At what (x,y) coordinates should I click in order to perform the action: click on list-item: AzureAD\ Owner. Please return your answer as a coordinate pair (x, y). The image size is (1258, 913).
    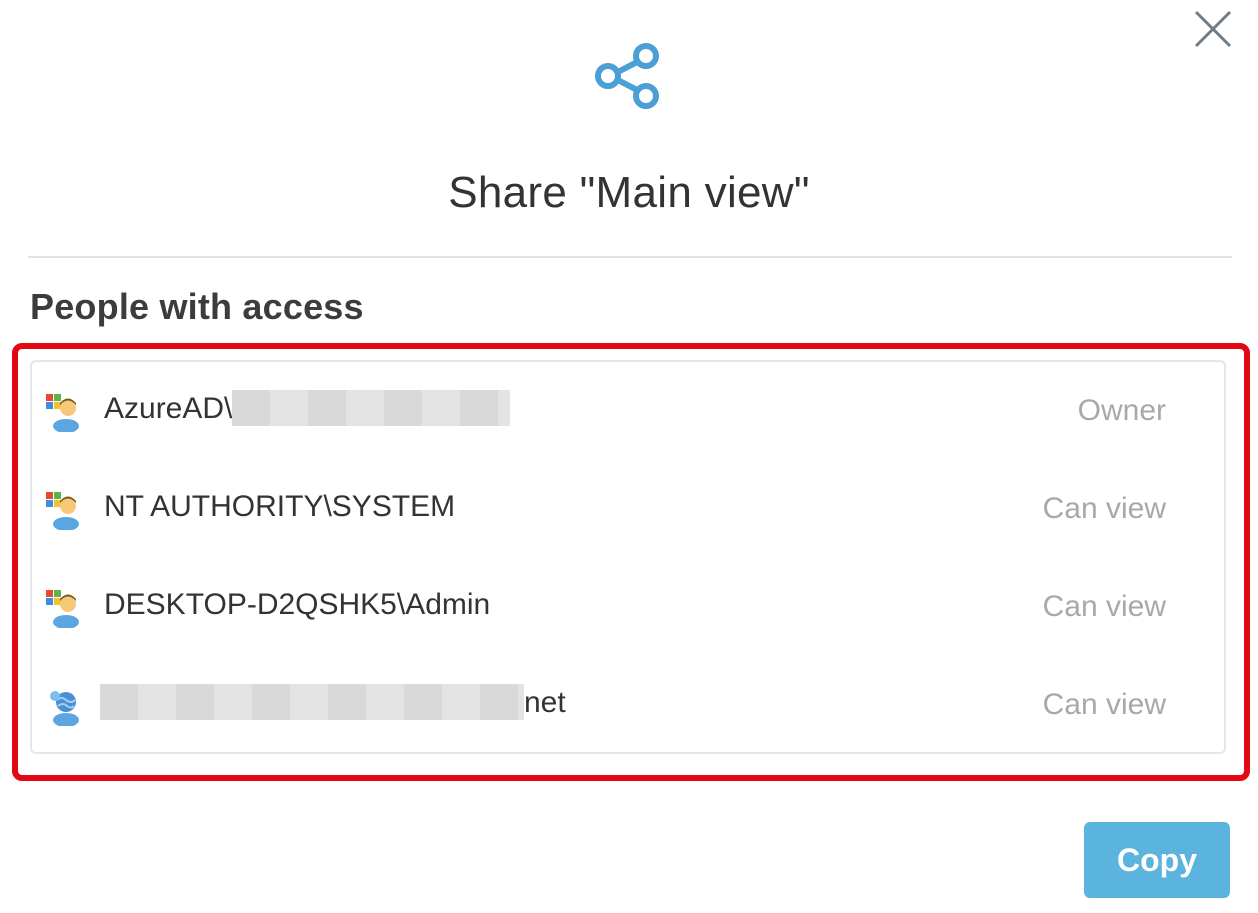
    Looking at the image, I should click on (628, 411).